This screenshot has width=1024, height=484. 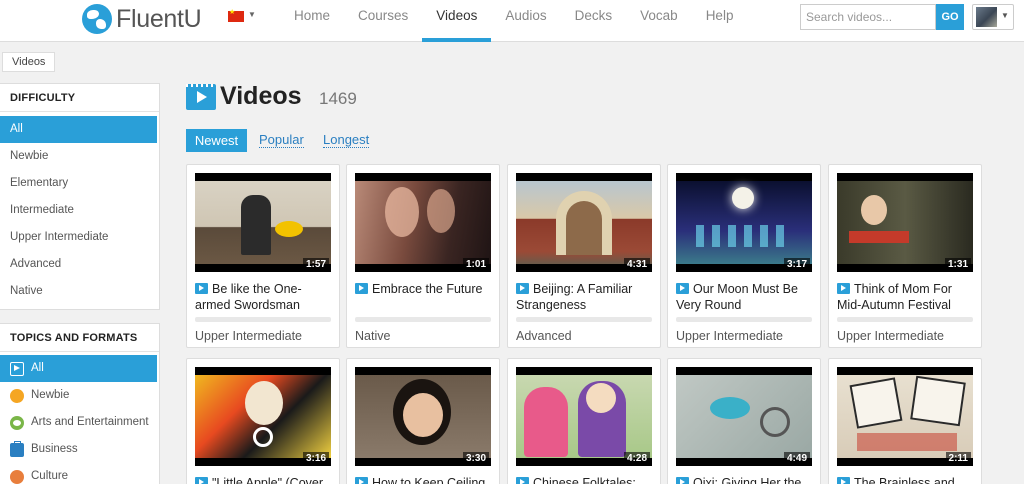 What do you see at coordinates (905, 416) in the screenshot?
I see `video-thumbnail: 2:11` at bounding box center [905, 416].